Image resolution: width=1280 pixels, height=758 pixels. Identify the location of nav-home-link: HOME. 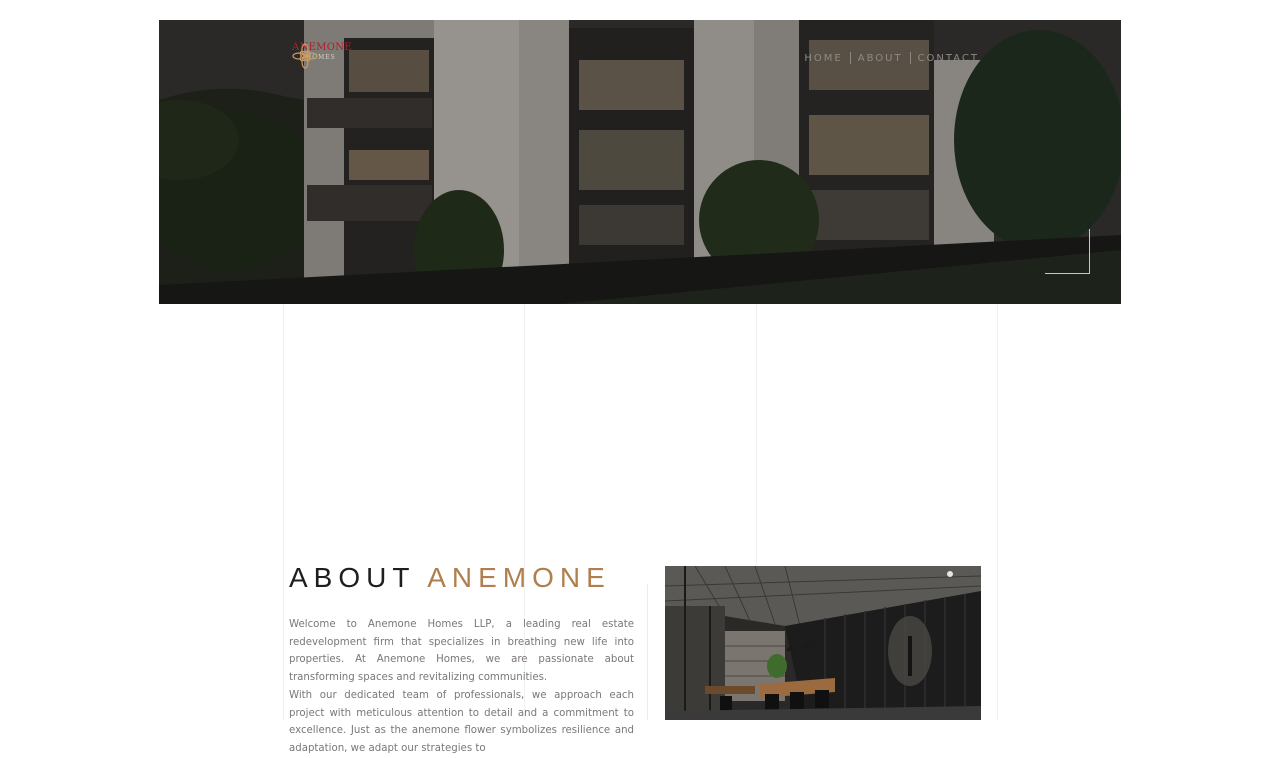
(823, 58).